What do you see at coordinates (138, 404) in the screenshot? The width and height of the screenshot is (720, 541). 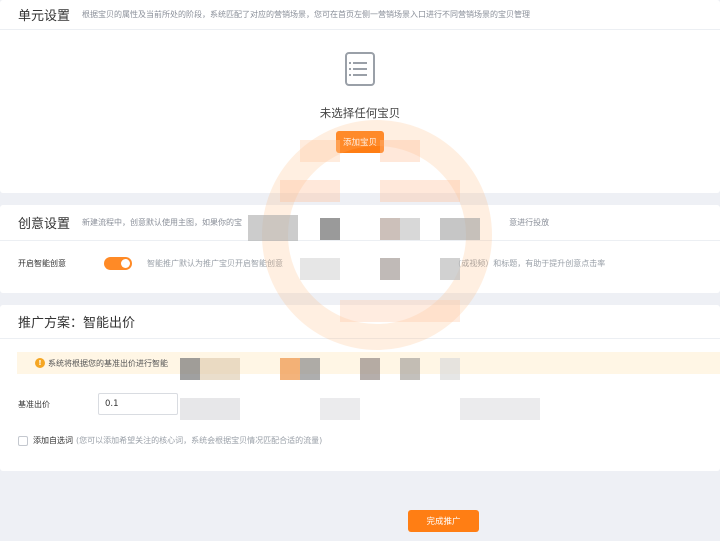 I see `base-bid-input` at bounding box center [138, 404].